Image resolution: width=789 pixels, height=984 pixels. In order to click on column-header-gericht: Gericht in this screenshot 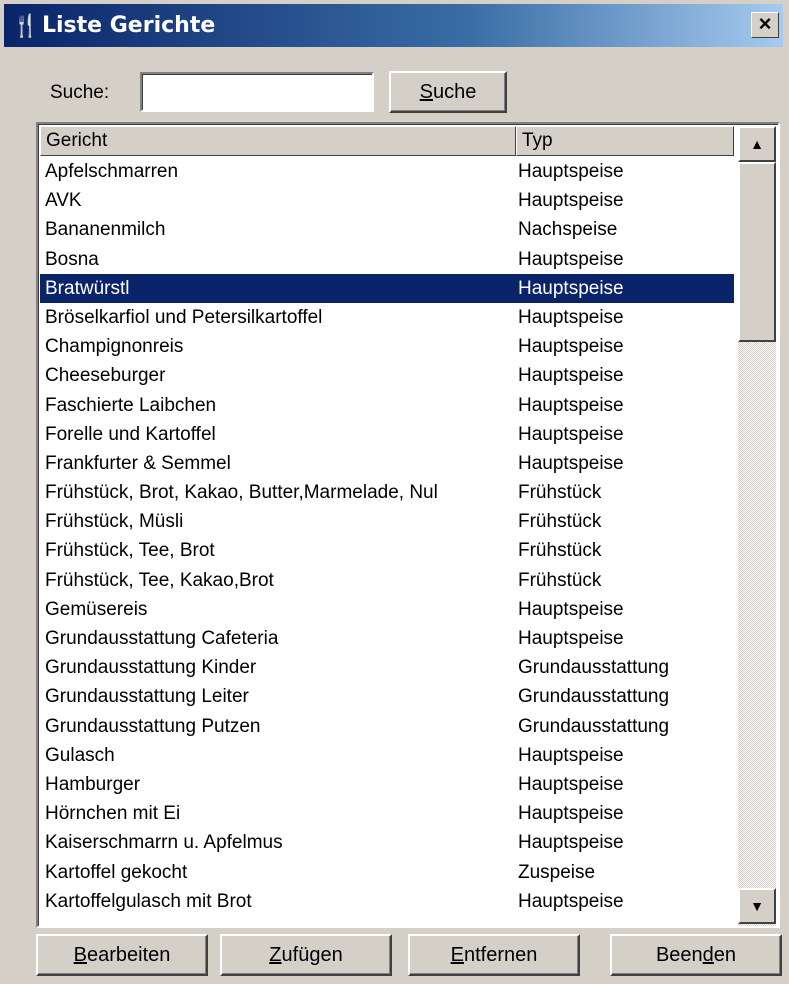, I will do `click(278, 141)`.